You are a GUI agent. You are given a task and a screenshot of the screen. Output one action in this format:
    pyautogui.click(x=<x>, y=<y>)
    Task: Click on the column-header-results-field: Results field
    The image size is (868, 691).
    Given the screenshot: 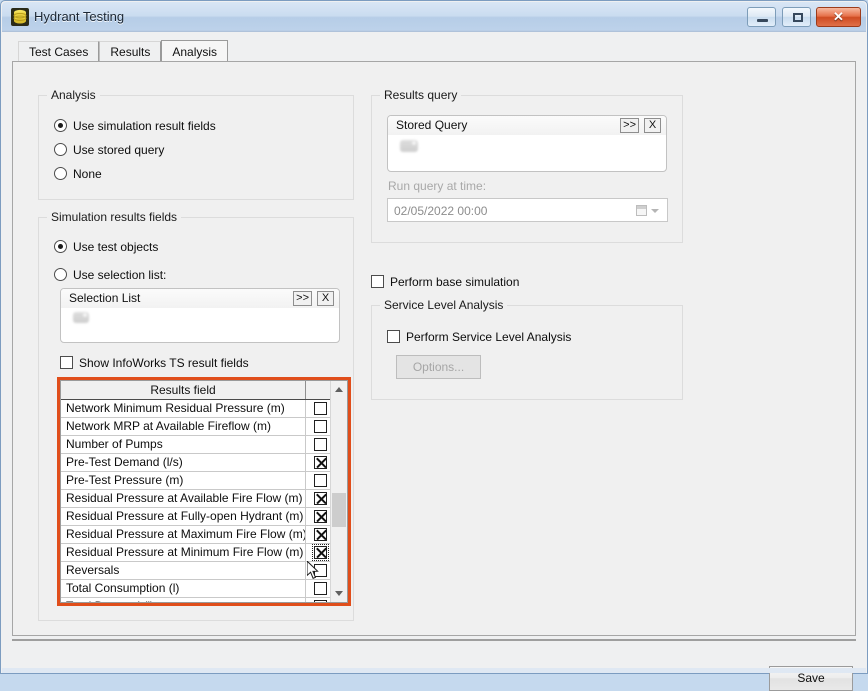 What is the action you would take?
    pyautogui.click(x=183, y=390)
    